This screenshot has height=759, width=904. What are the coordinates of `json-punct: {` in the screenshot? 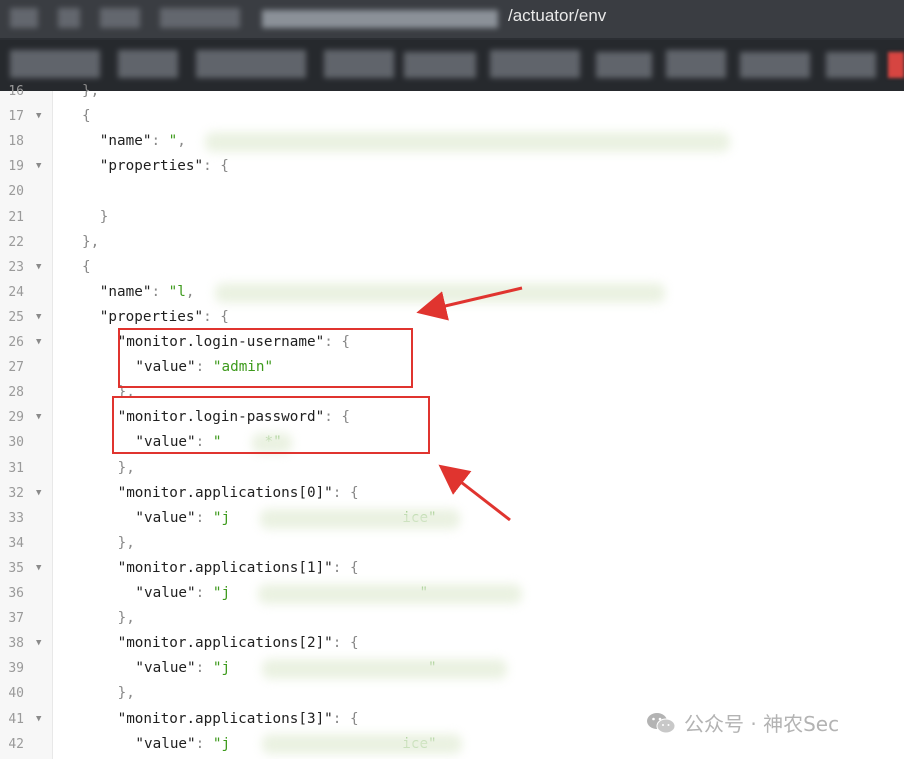 It's located at (86, 266).